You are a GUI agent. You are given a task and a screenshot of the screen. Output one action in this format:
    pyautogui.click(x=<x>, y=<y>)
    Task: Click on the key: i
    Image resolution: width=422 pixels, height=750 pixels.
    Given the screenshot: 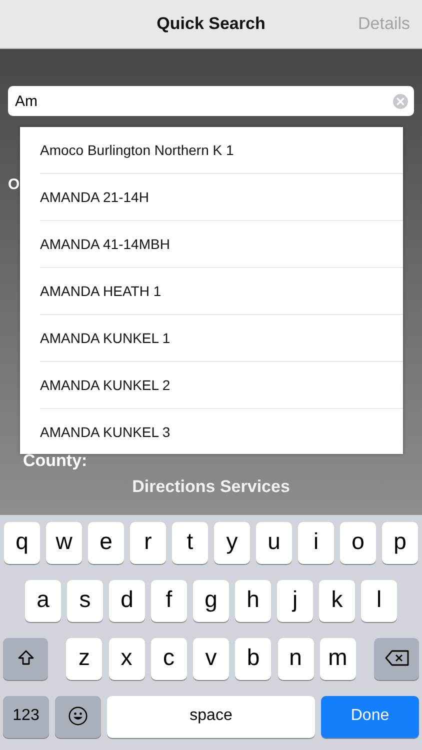 What is the action you would take?
    pyautogui.click(x=316, y=543)
    